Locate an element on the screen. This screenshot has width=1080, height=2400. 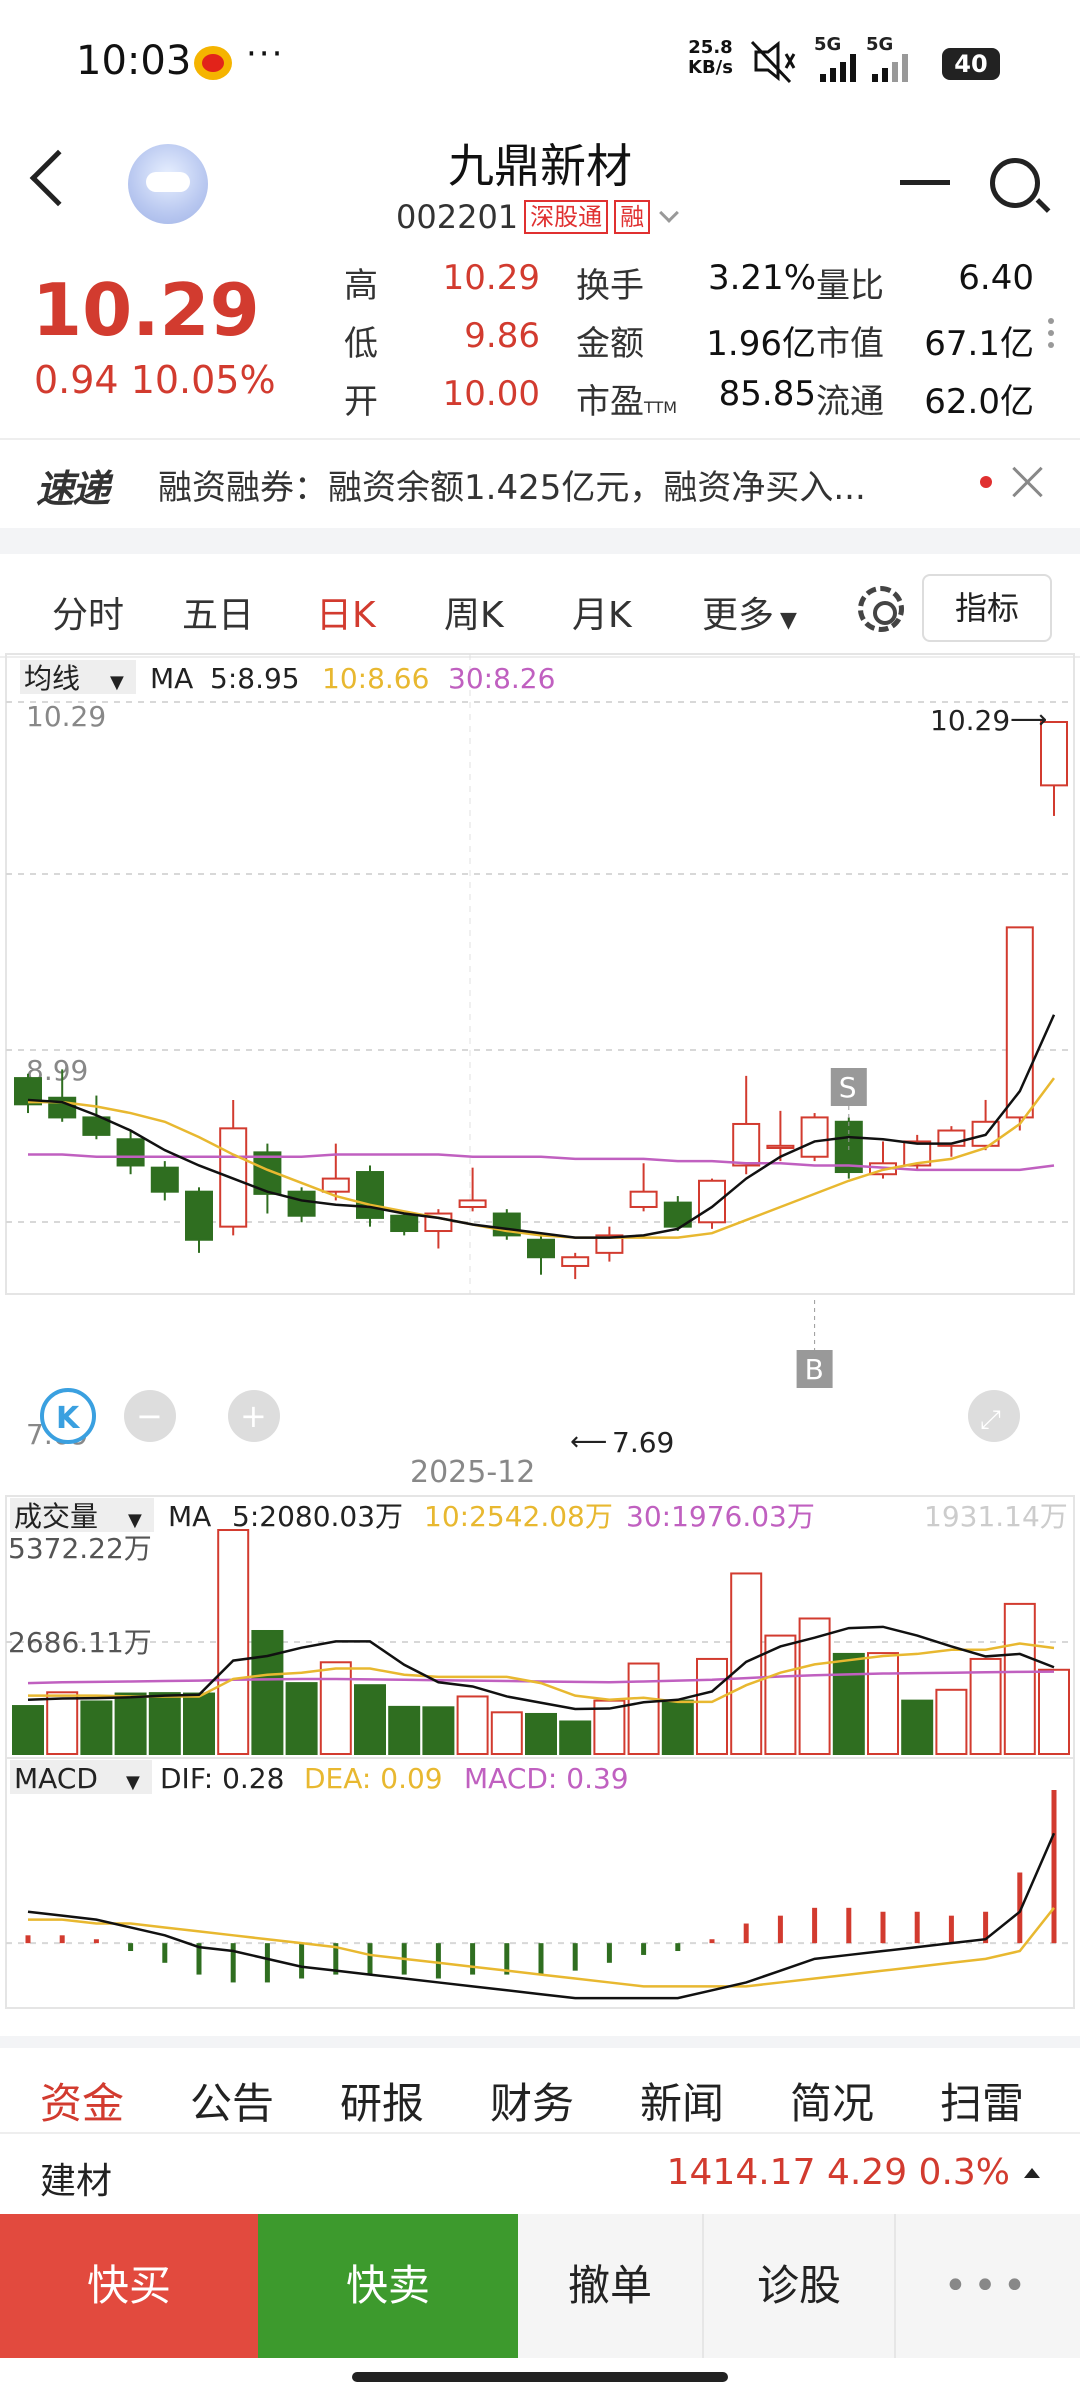
stat-label-volume-ratio: 量比 is located at coordinates (850, 286).